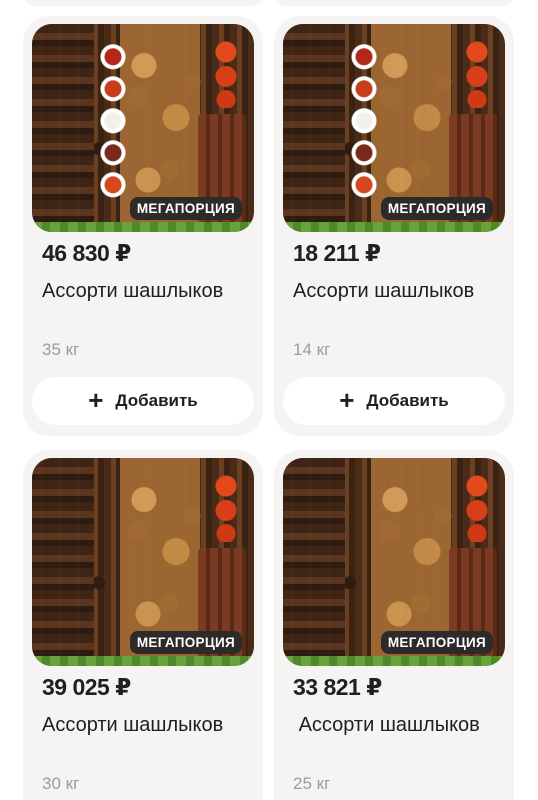 The height and width of the screenshot is (800, 538). Describe the element at coordinates (86, 687) in the screenshot. I see `product-price: 39 025 ₽` at that location.